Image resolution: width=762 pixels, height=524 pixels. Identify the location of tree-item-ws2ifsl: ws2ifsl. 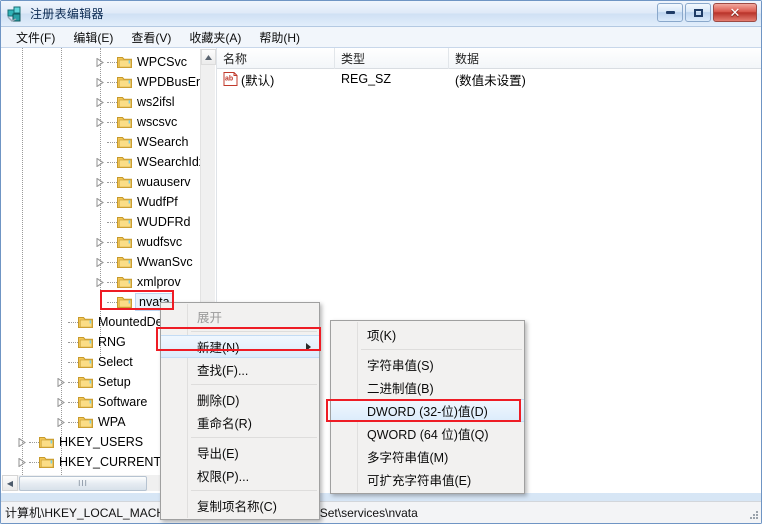
(134, 102).